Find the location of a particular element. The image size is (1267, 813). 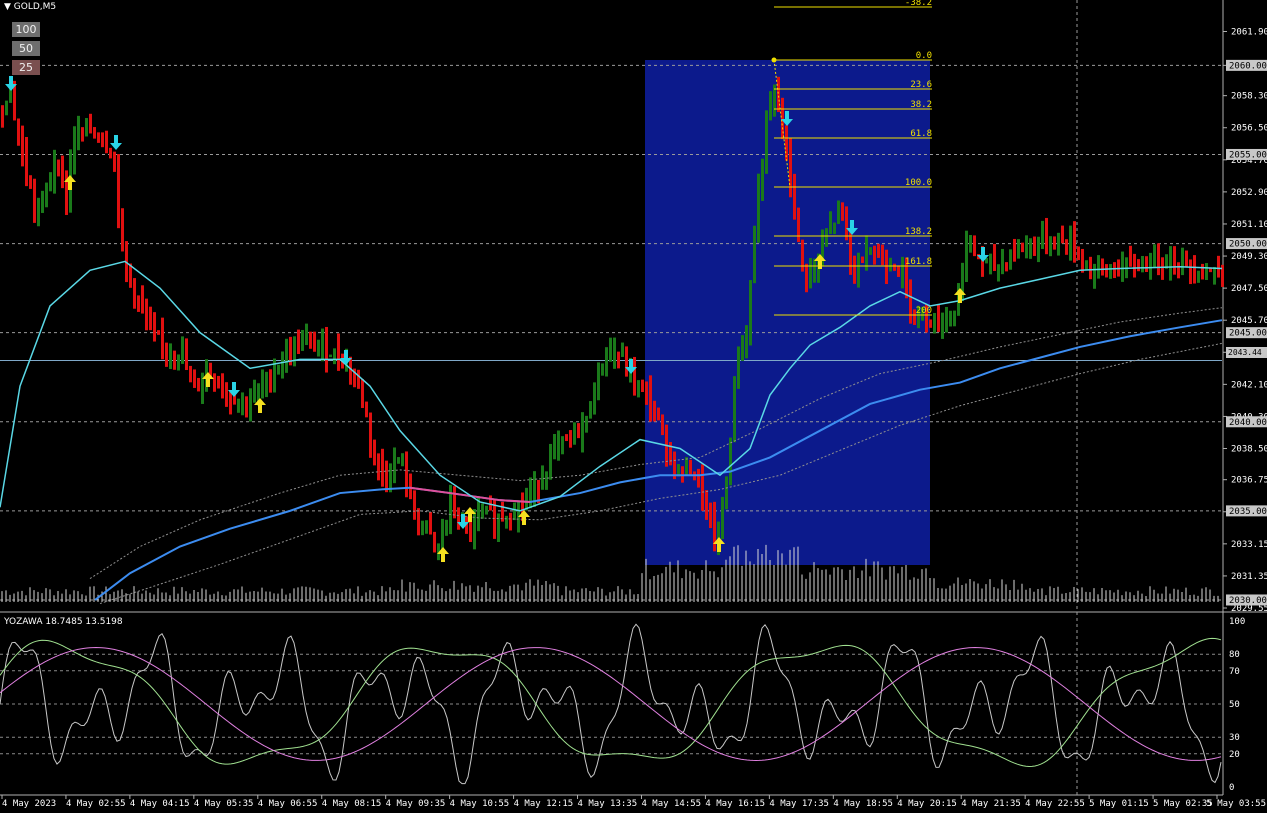

price-tick-label: 2036.75 is located at coordinates (1249, 481).